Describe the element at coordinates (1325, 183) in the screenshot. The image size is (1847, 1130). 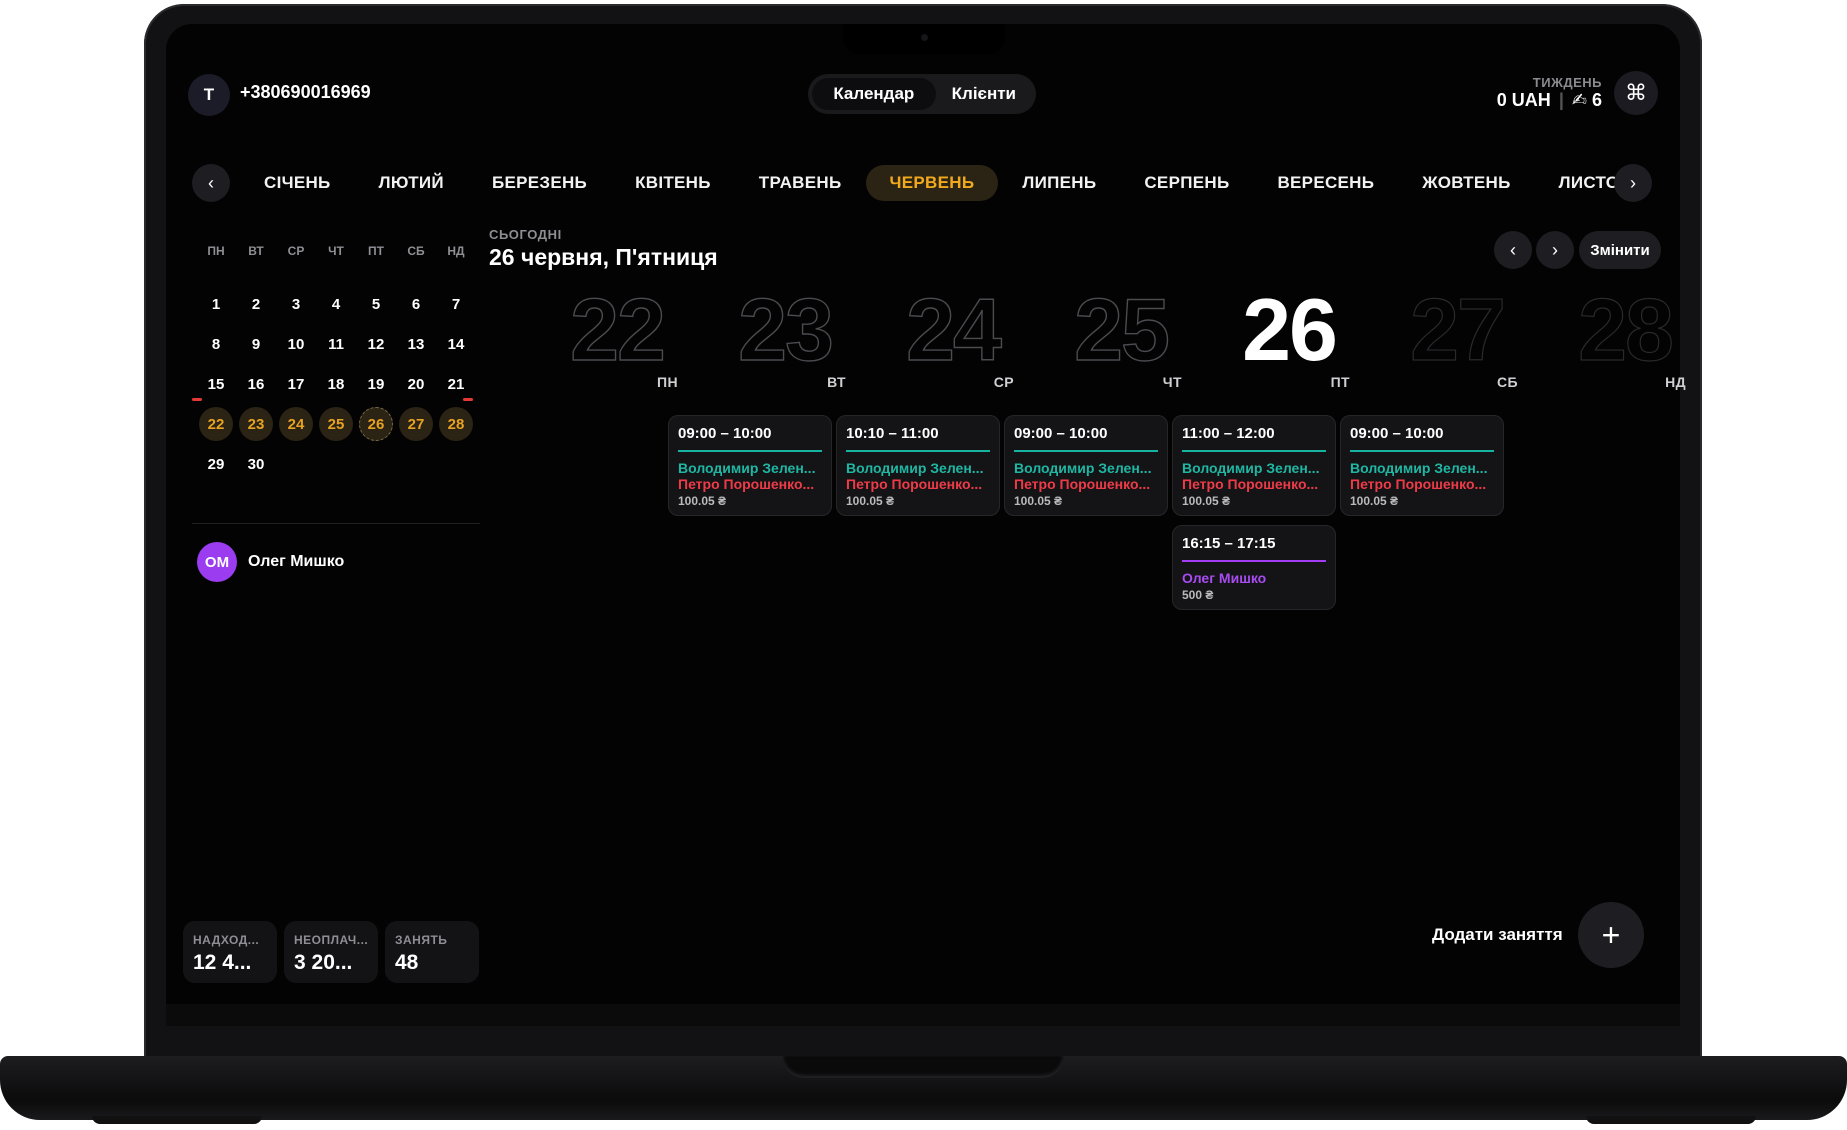
I see `month-item: ВЕРЕСЕНЬ` at that location.